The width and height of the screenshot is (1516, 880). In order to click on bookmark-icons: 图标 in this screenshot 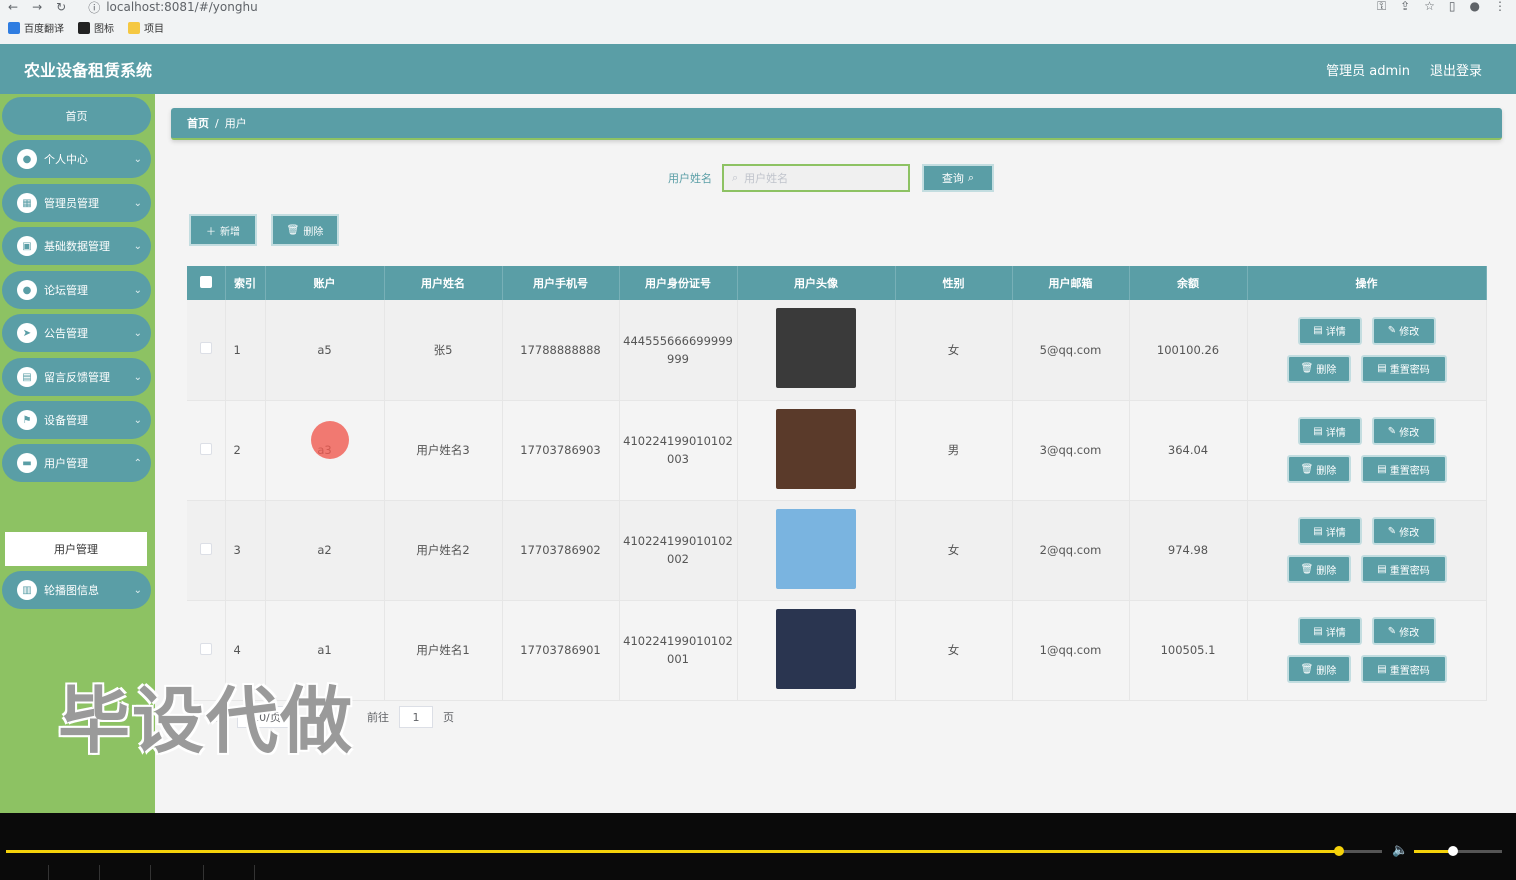, I will do `click(96, 27)`.